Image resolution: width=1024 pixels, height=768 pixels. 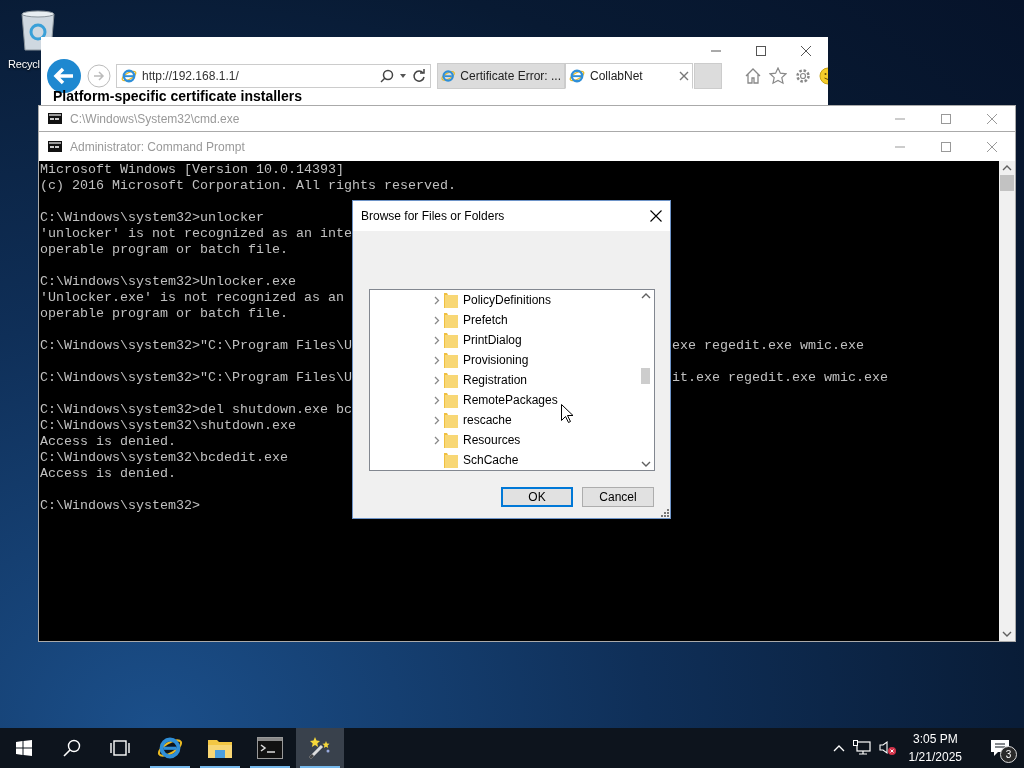 What do you see at coordinates (780, 378) in the screenshot?
I see `console-line: it.exe regedit.exe wmic.exe` at bounding box center [780, 378].